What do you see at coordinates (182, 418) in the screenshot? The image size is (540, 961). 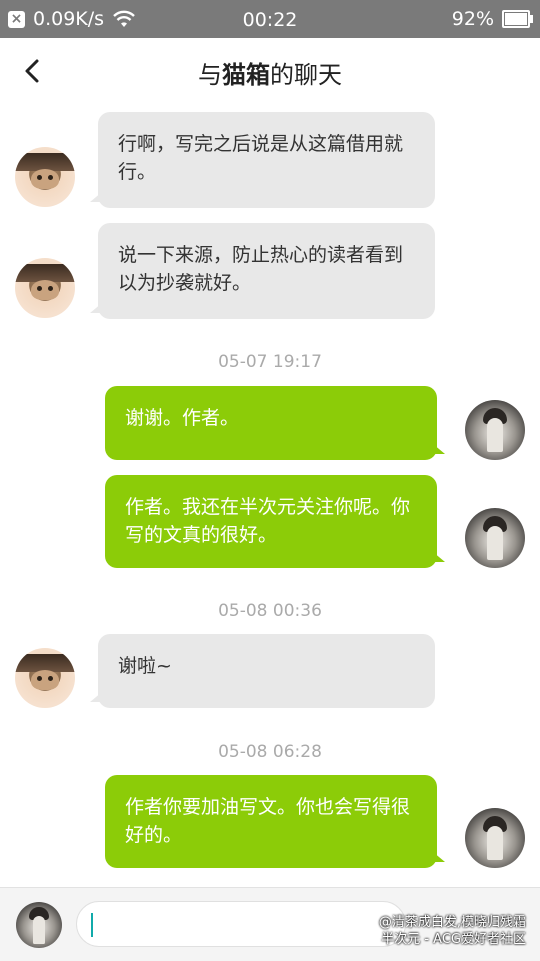 I see `message-text: 谢谢。作者。` at bounding box center [182, 418].